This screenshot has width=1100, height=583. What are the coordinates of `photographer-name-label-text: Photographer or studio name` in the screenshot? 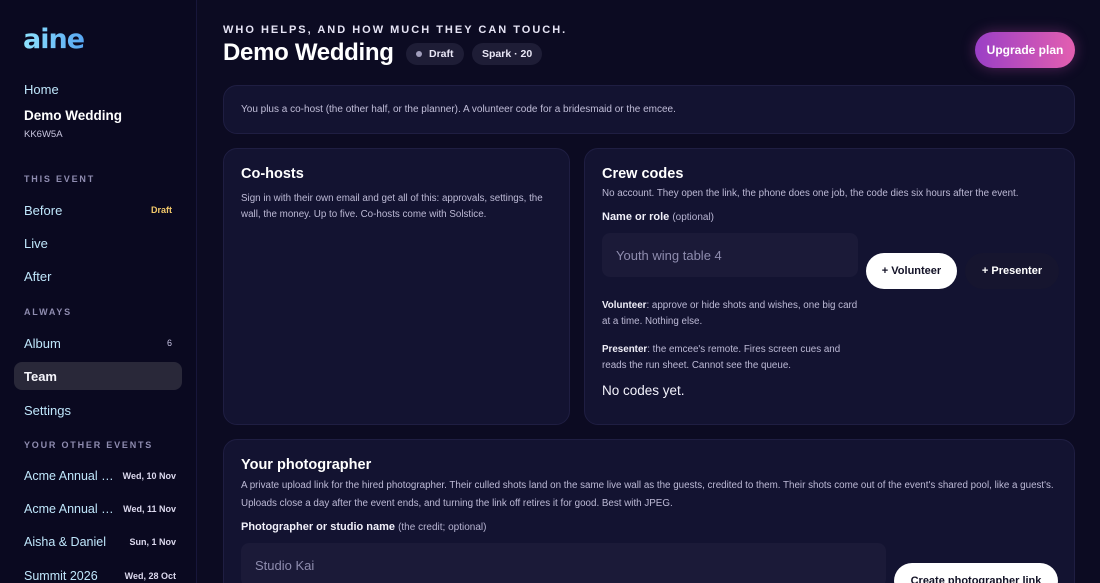 It's located at (318, 527).